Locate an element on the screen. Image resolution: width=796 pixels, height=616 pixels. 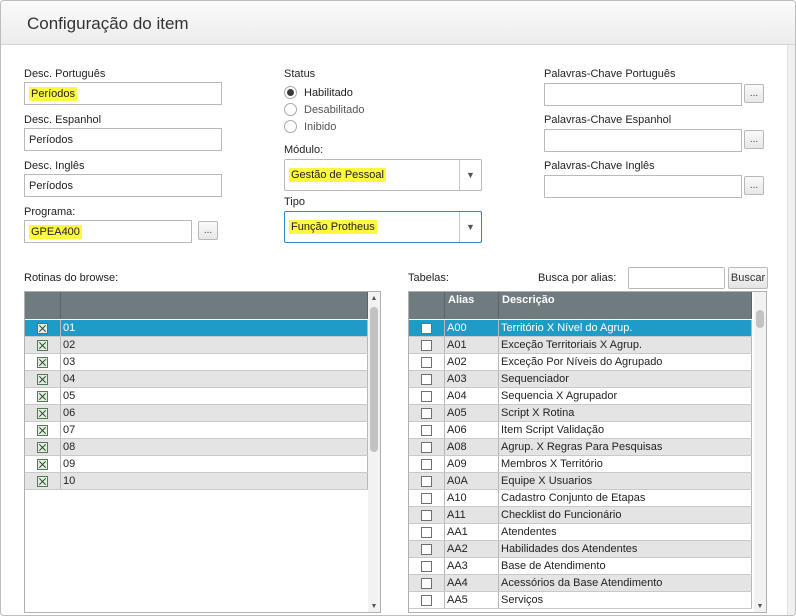
modulo-select: Gestão de Pessoal ▼ is located at coordinates (383, 175).